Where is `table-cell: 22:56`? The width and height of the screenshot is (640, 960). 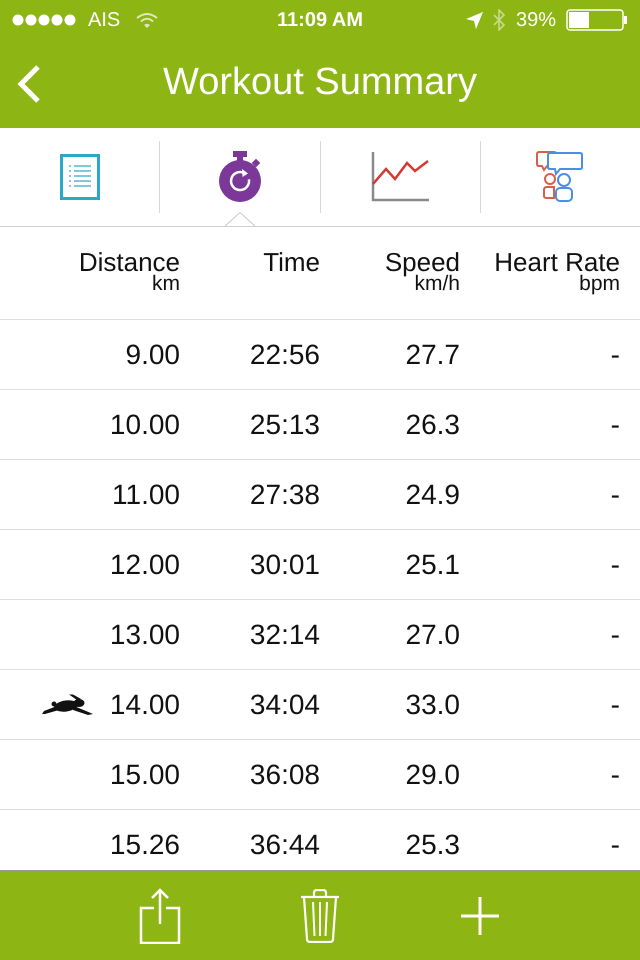 table-cell: 22:56 is located at coordinates (285, 354).